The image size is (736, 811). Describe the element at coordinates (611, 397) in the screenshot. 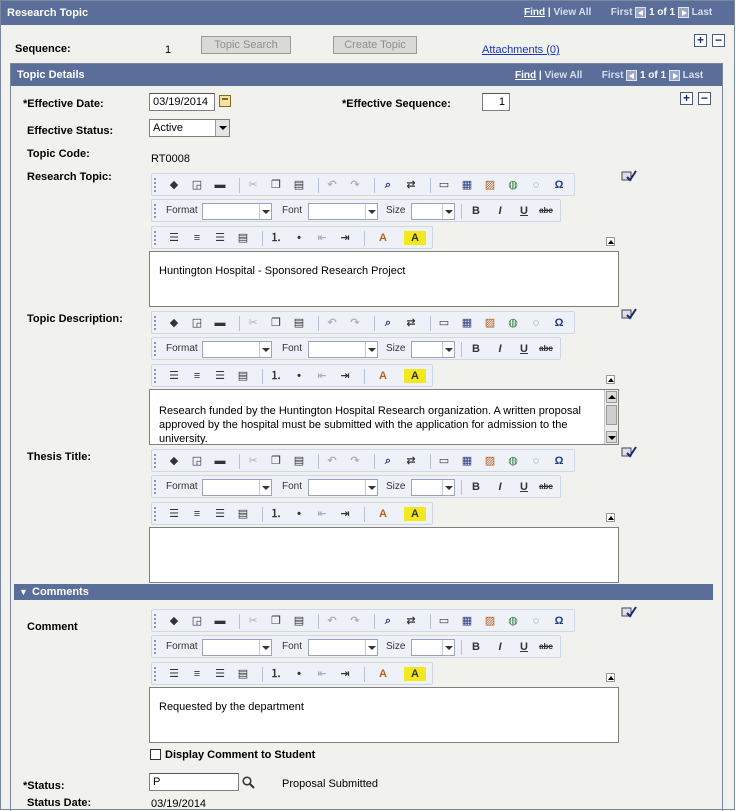

I see `scroll-up-icon` at that location.